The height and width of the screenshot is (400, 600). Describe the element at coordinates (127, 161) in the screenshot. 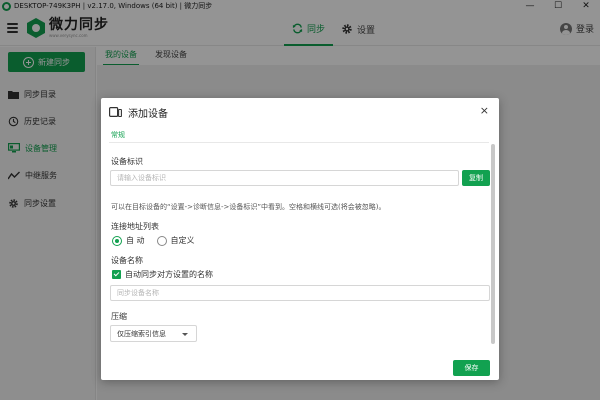

I see `device-id-label: 设备标识` at that location.